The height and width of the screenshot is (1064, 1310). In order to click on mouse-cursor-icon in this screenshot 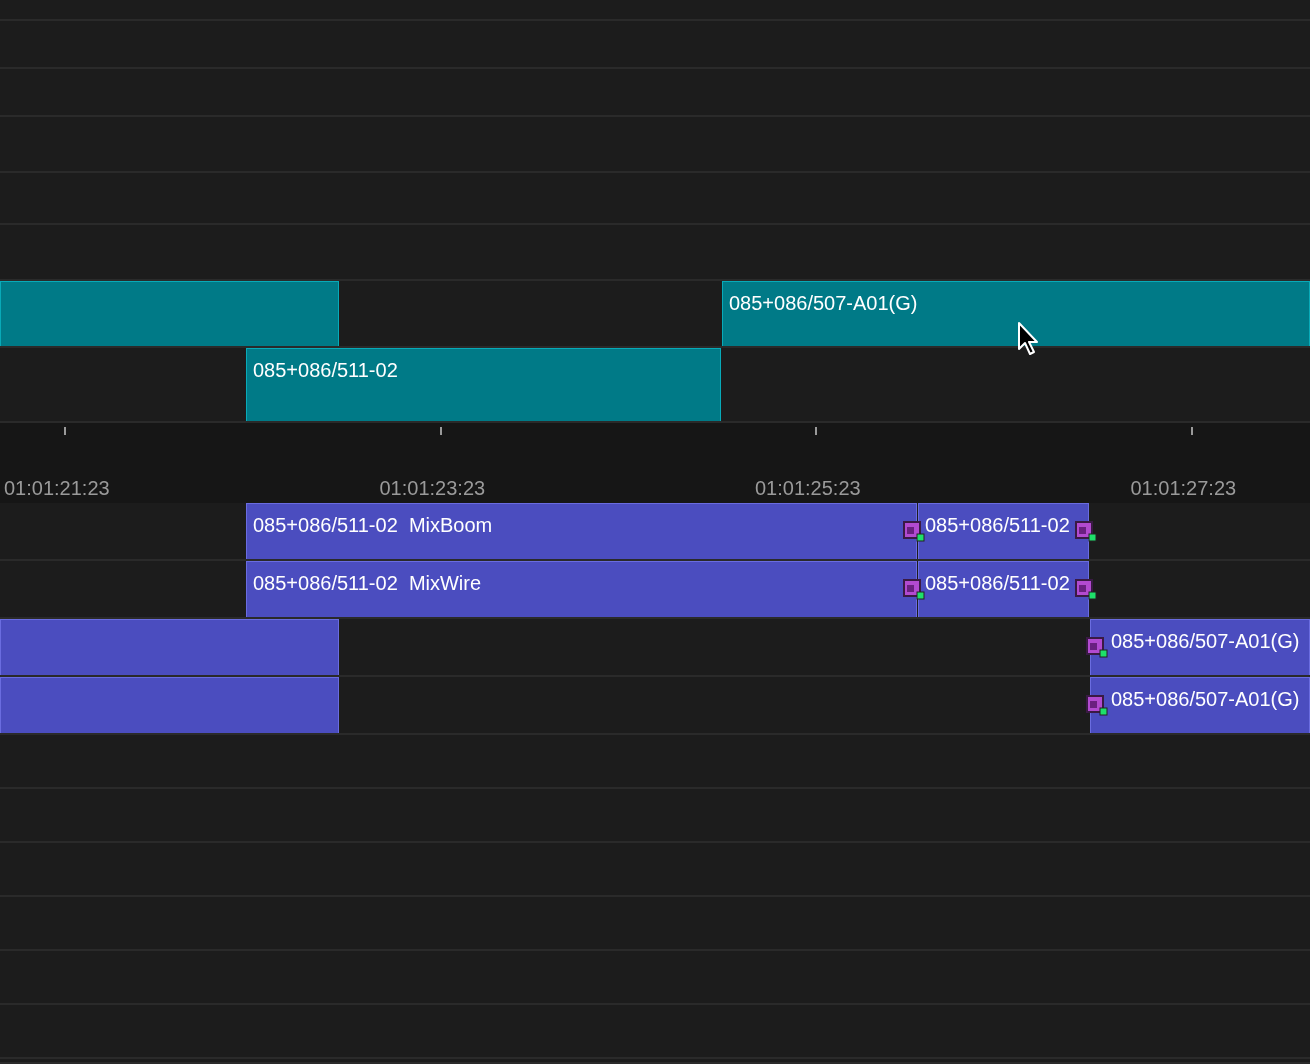, I will do `click(1029, 339)`.